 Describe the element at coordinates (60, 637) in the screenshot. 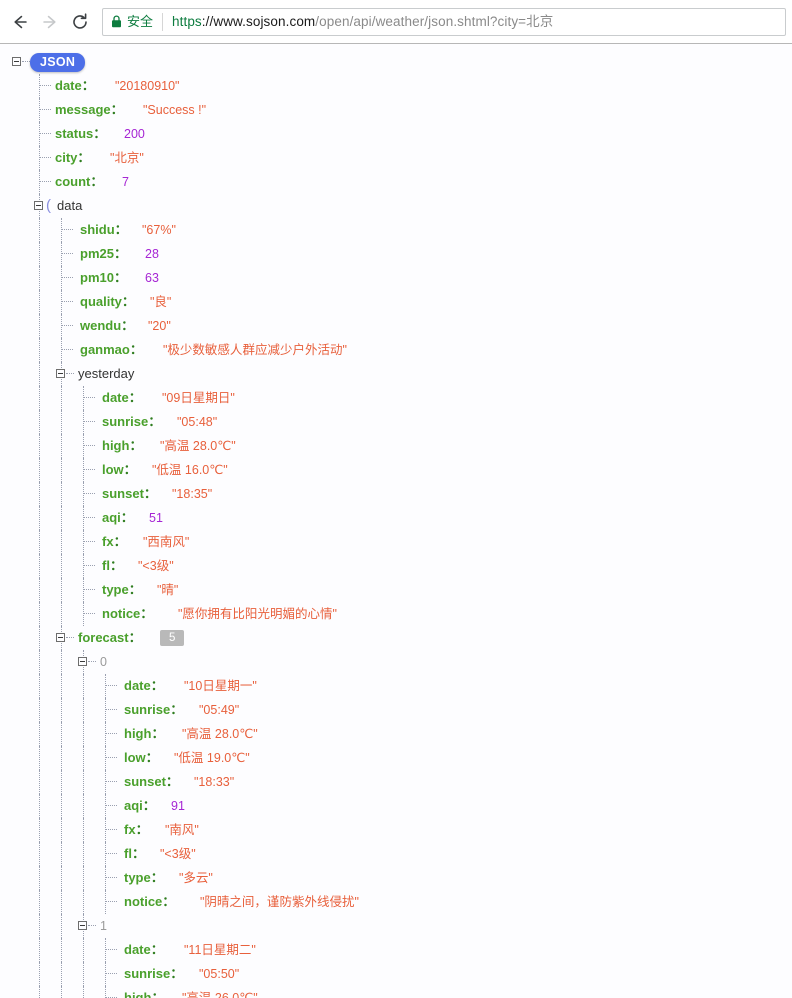

I see `expander-forecast` at that location.